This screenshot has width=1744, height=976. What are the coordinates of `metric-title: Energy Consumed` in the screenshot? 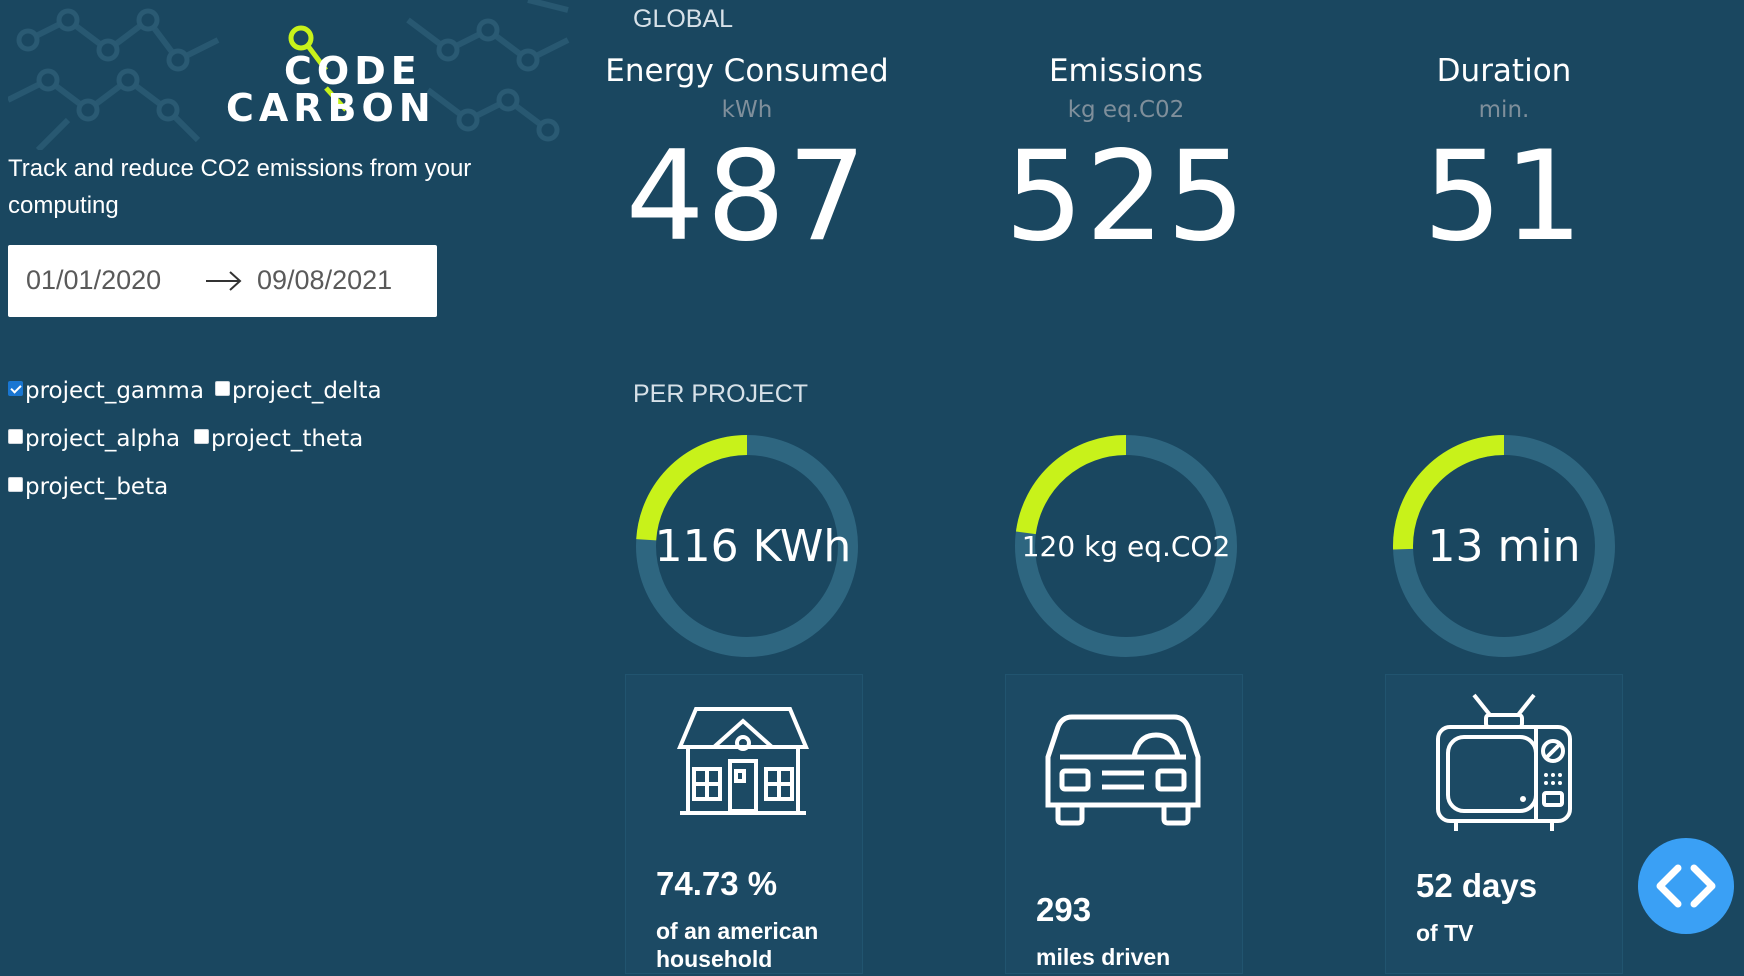 It's located at (747, 71).